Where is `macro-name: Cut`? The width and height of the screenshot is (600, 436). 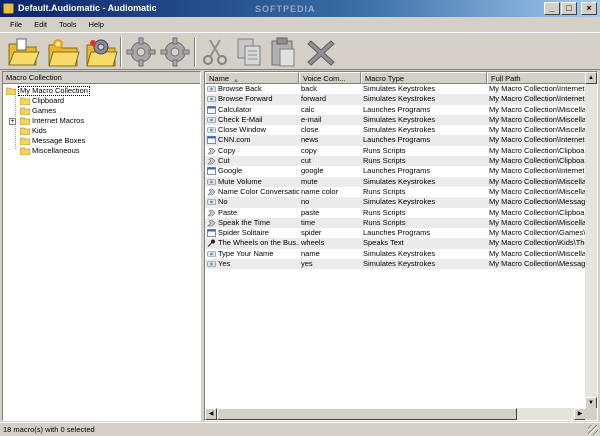
macro-name: Cut is located at coordinates (224, 161).